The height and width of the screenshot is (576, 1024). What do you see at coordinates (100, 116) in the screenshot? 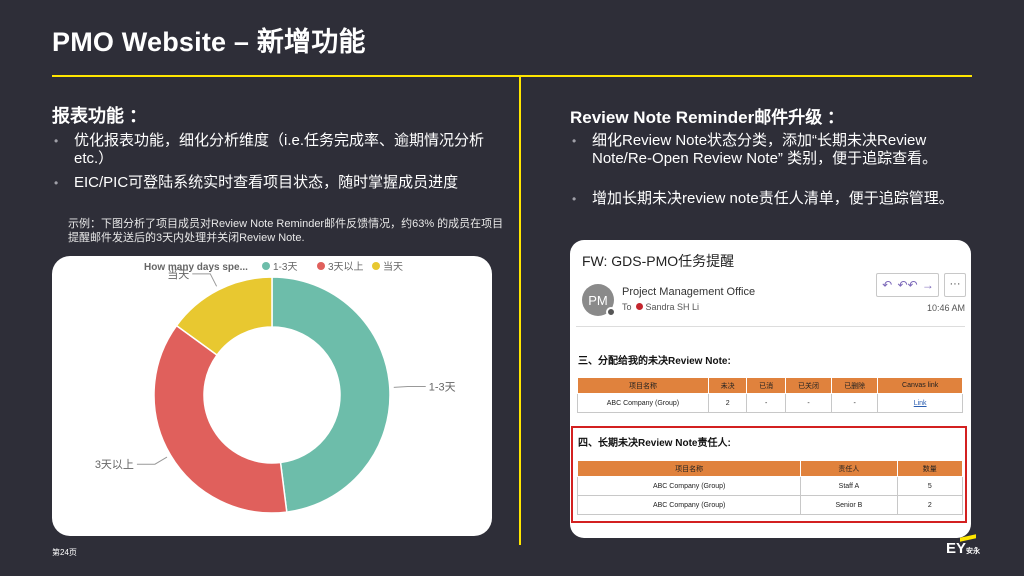
I see `report-section-title: 报表功能 ：` at bounding box center [100, 116].